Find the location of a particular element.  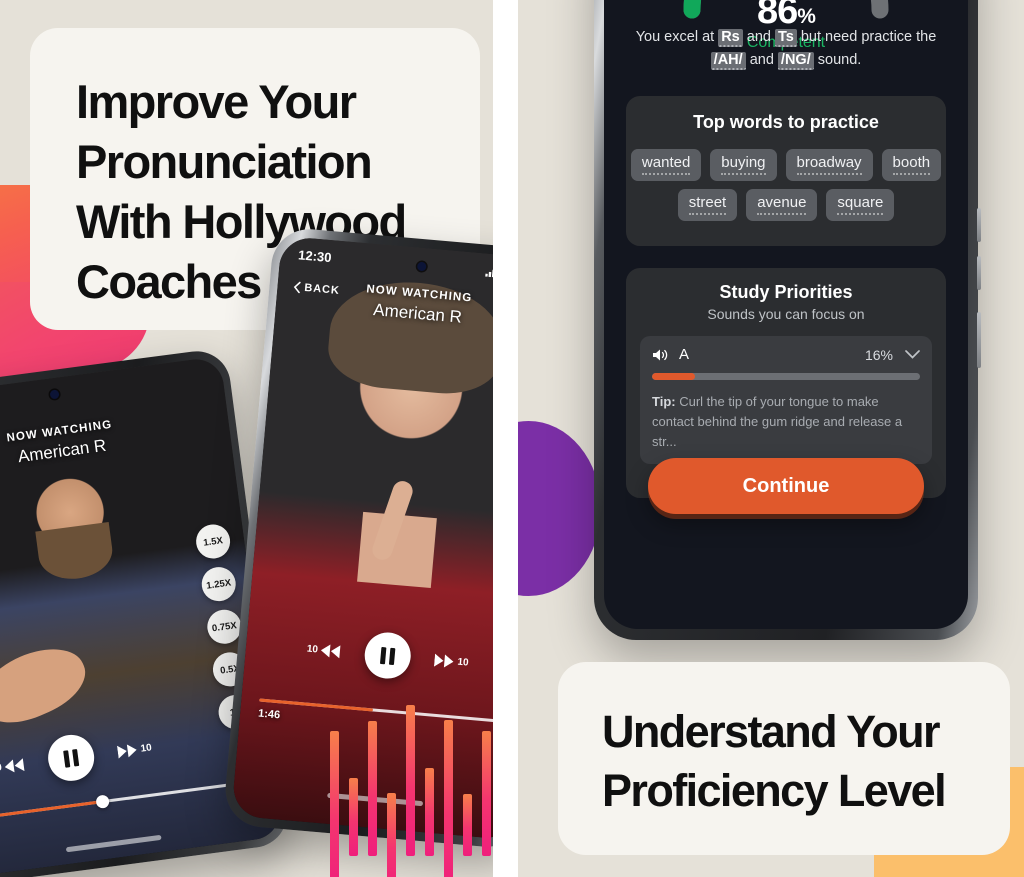

sound-priority-header: A 16% is located at coordinates (786, 354).